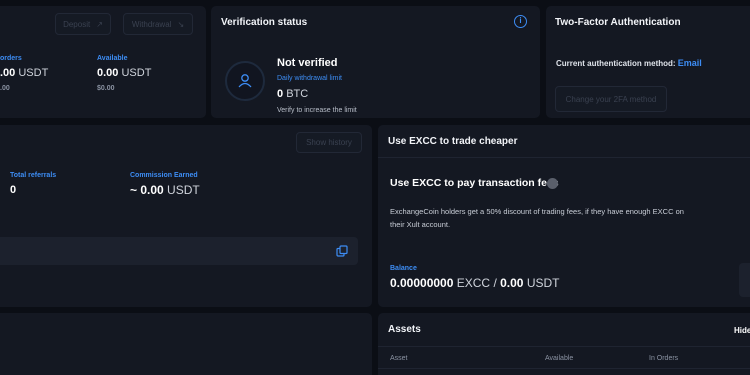 The width and height of the screenshot is (750, 375). I want to click on available-amount: 0.00, so click(108, 73).